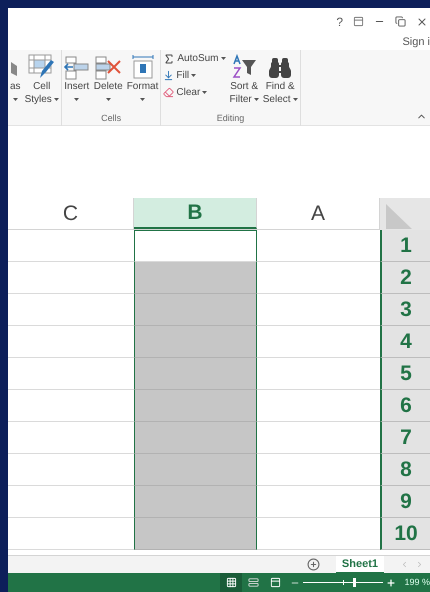  I want to click on column-header: B, so click(195, 213).